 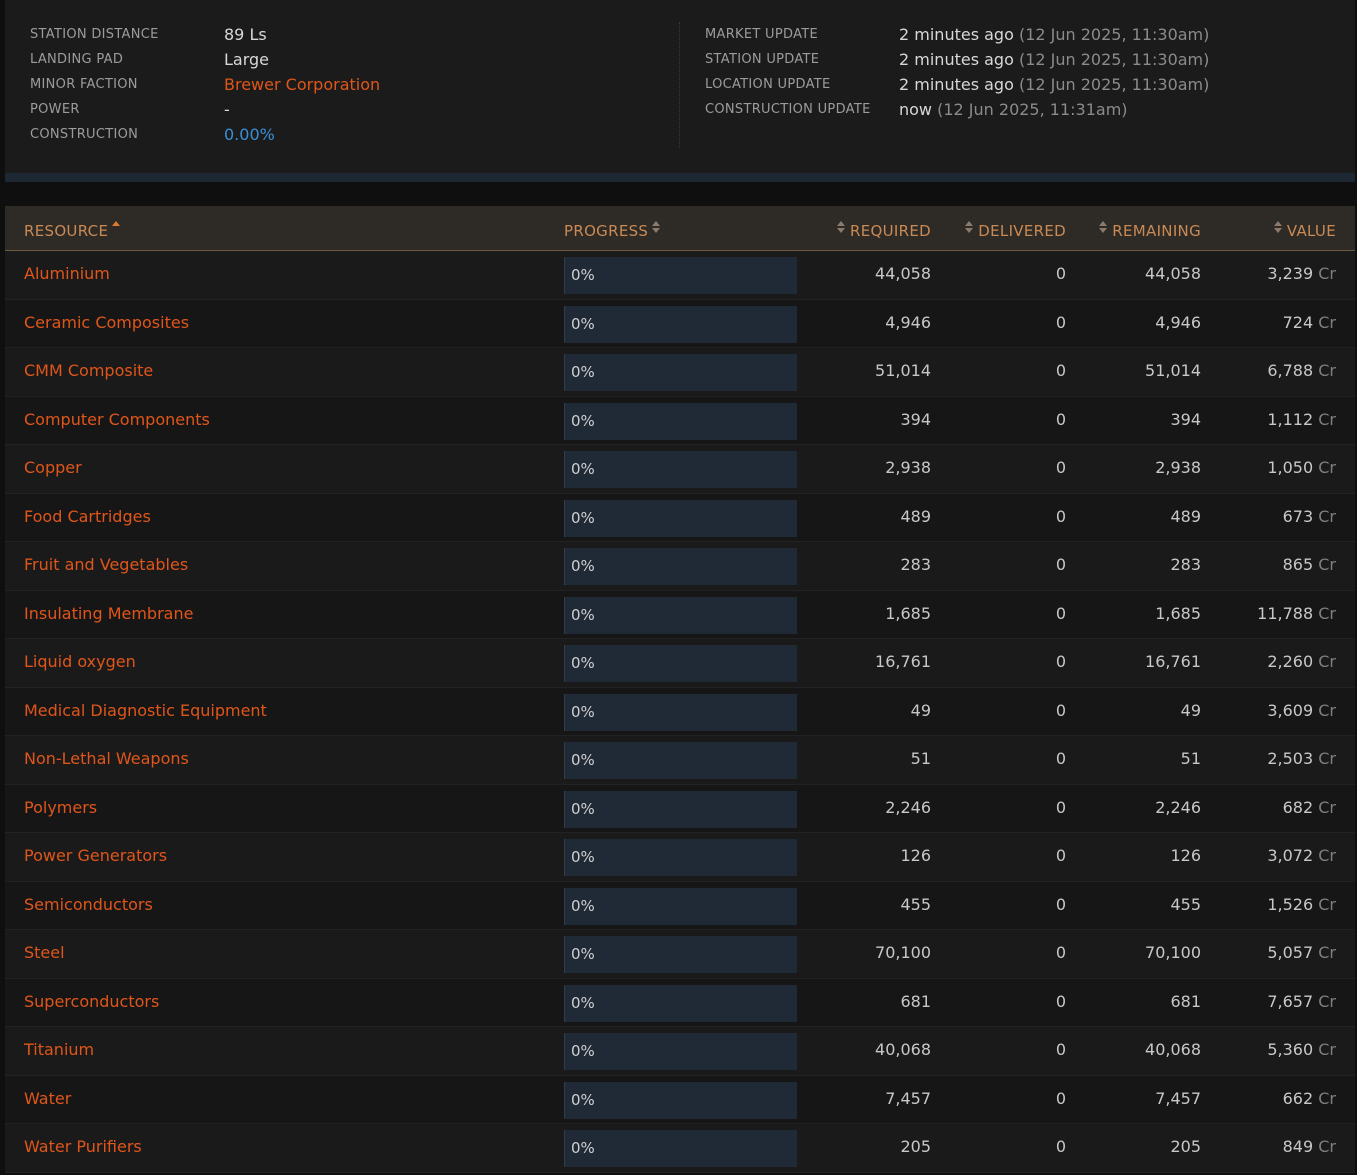 What do you see at coordinates (106, 324) in the screenshot?
I see `resource-link: Ceramic Composites` at bounding box center [106, 324].